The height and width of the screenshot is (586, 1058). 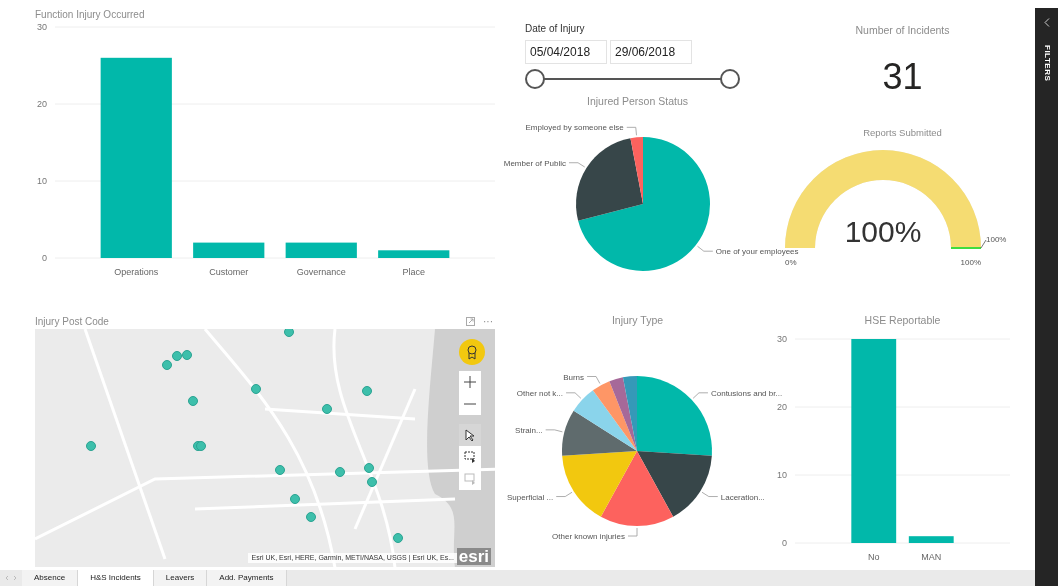 I want to click on incident-count: 31, so click(x=902, y=76).